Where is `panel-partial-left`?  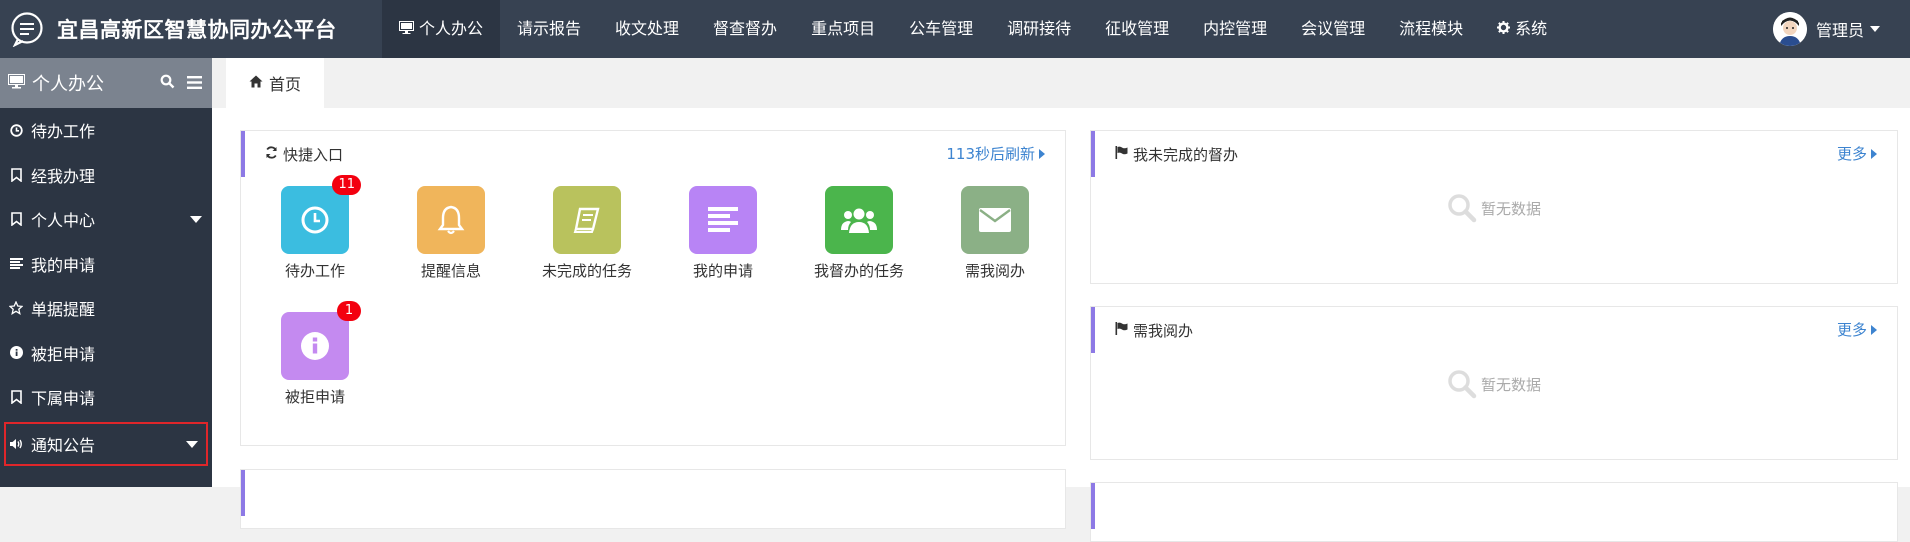 panel-partial-left is located at coordinates (653, 499).